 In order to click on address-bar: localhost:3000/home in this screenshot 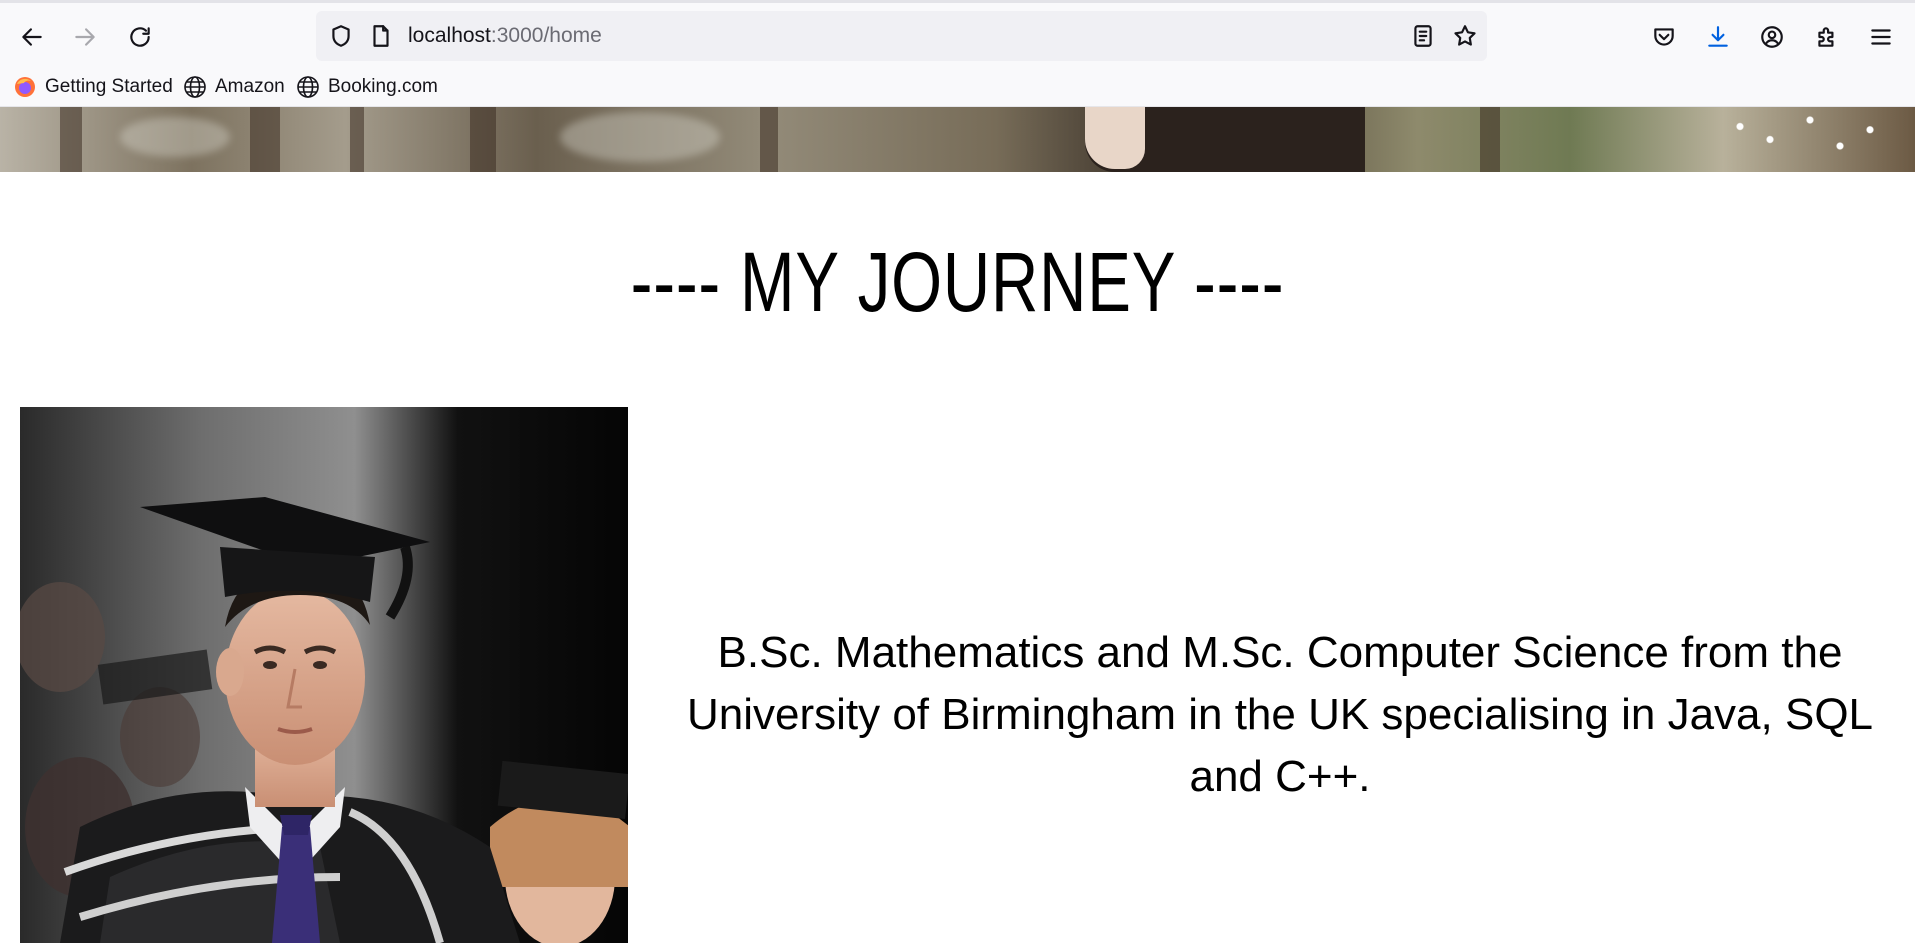, I will do `click(901, 36)`.